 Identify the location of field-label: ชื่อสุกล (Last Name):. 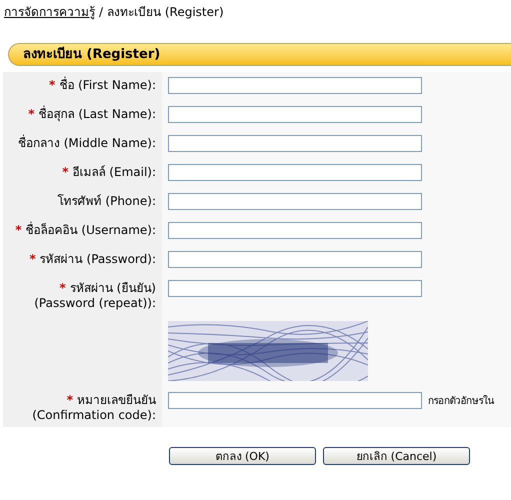
(97, 114).